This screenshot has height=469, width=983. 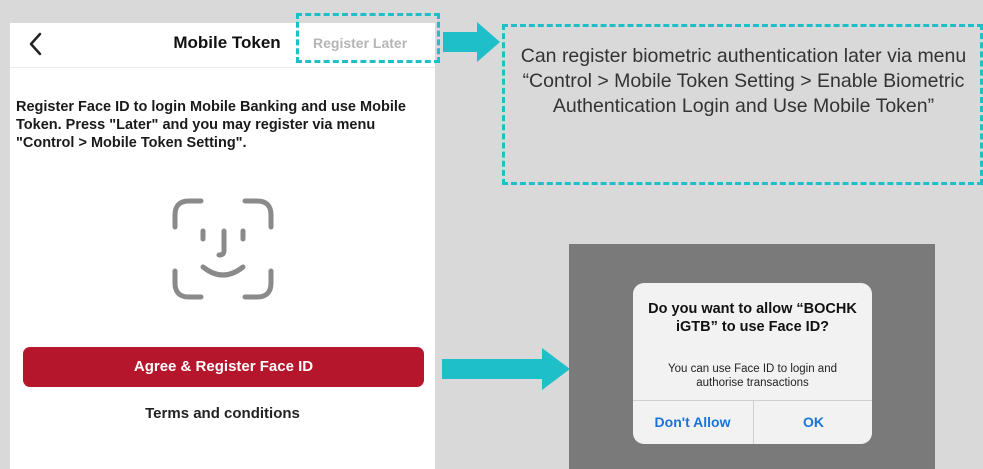 I want to click on terms-and-conditions-link: Terms and conditions, so click(x=222, y=413).